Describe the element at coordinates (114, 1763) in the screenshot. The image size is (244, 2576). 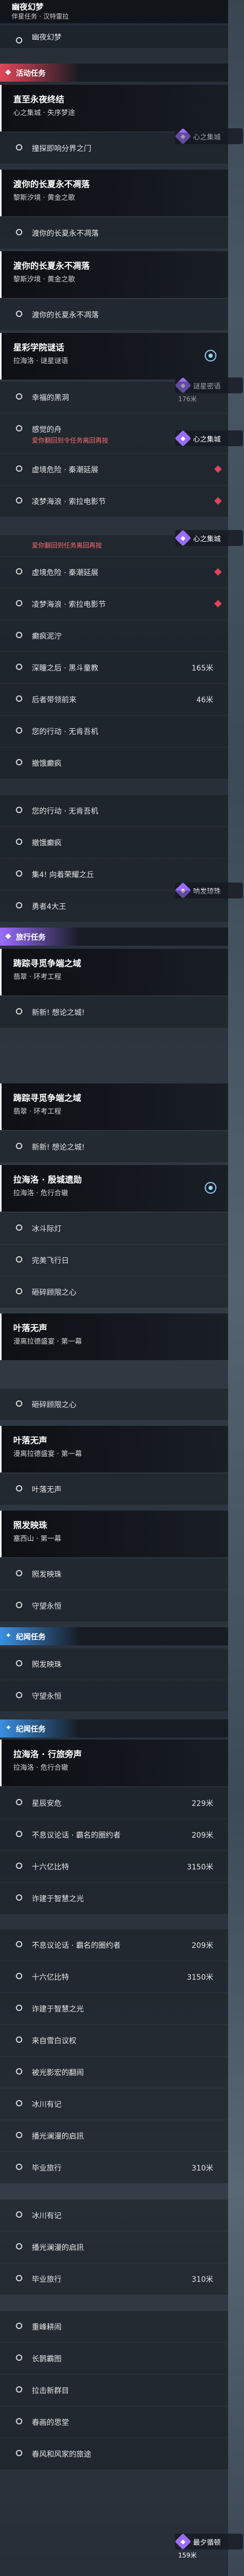
I see `quest-header: 拉海洛 · 行旅旁声 拉海洛 · 危行合辙` at that location.